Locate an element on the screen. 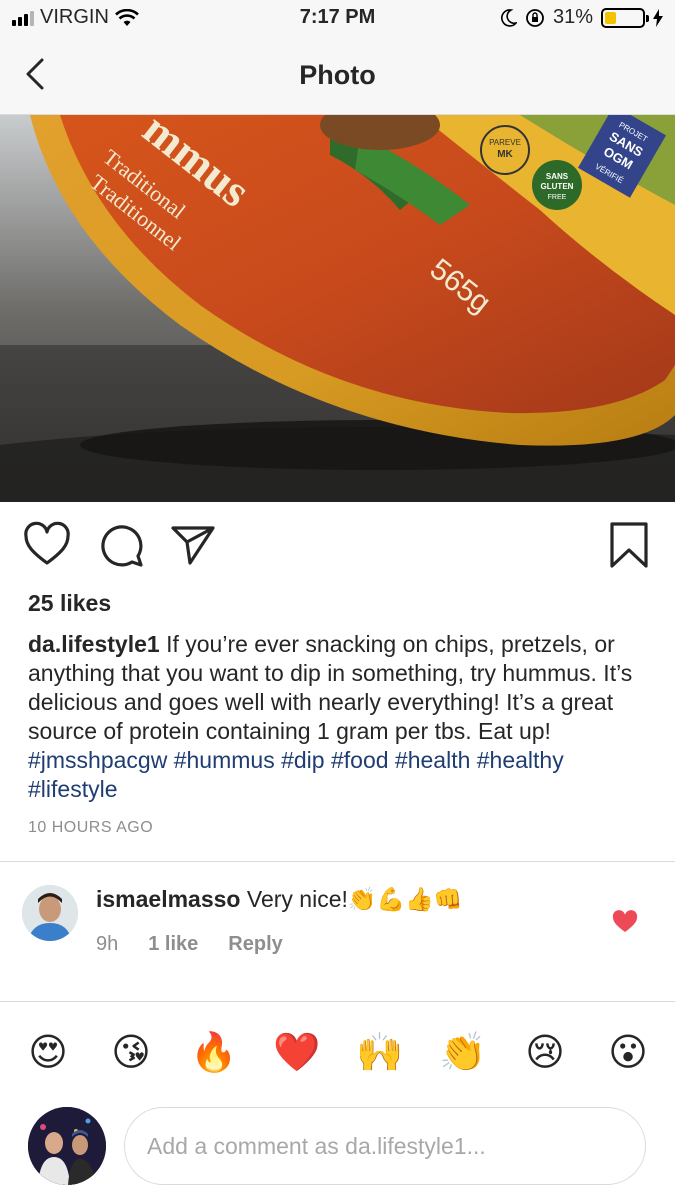  navigation-bar: Photo is located at coordinates (337, 76).